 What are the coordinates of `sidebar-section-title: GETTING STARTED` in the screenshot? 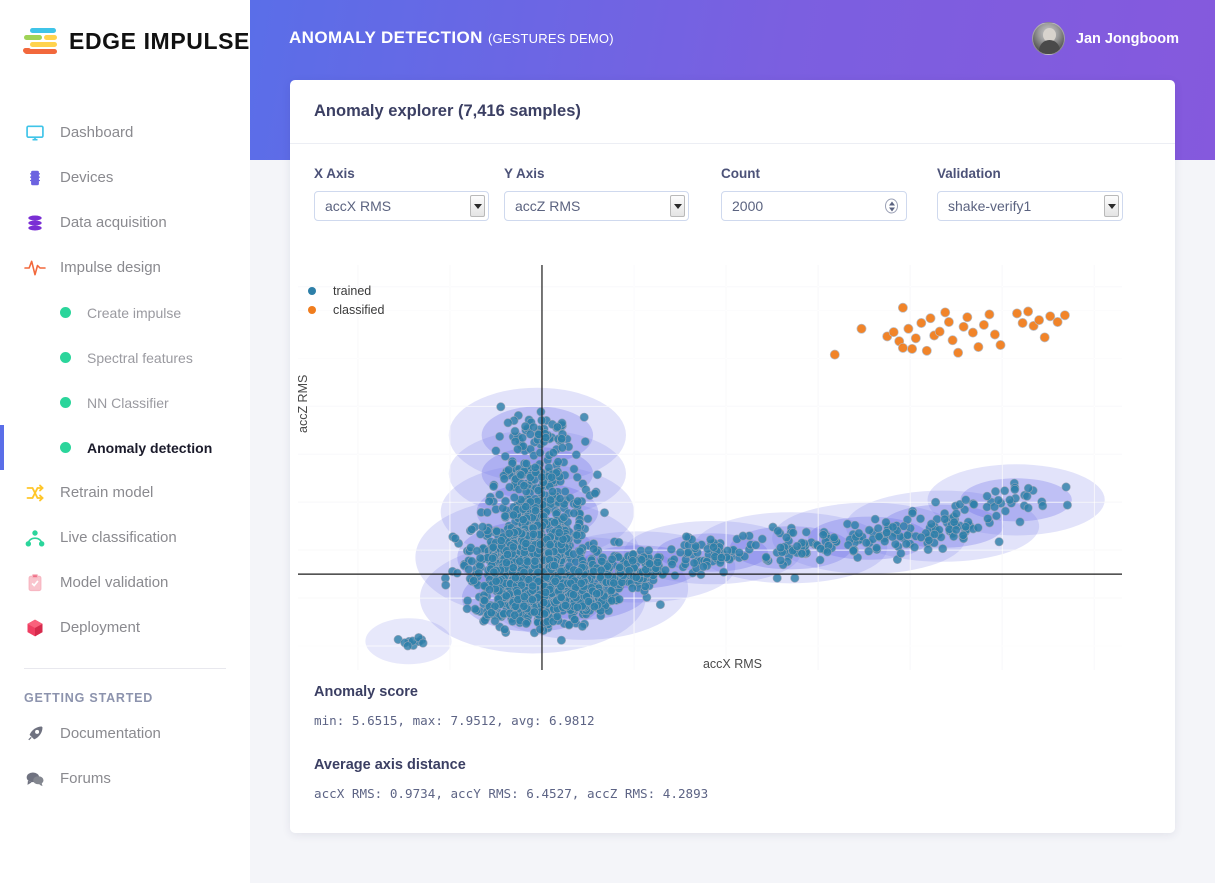 It's located at (89, 698).